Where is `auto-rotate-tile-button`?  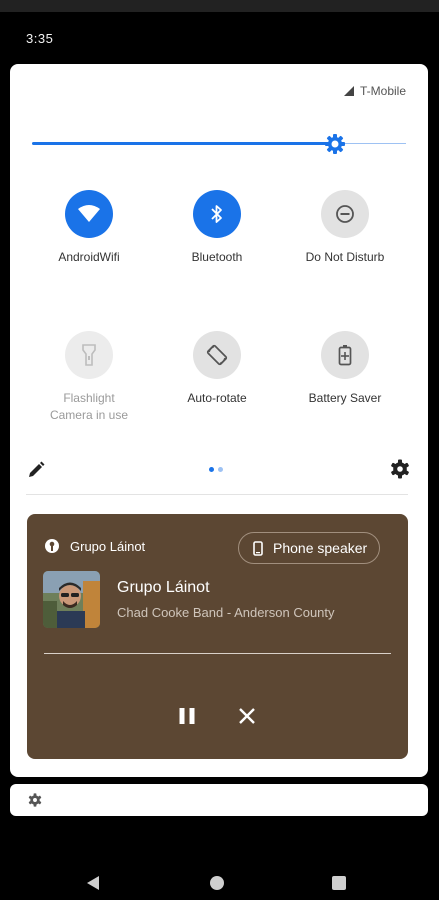 auto-rotate-tile-button is located at coordinates (217, 355).